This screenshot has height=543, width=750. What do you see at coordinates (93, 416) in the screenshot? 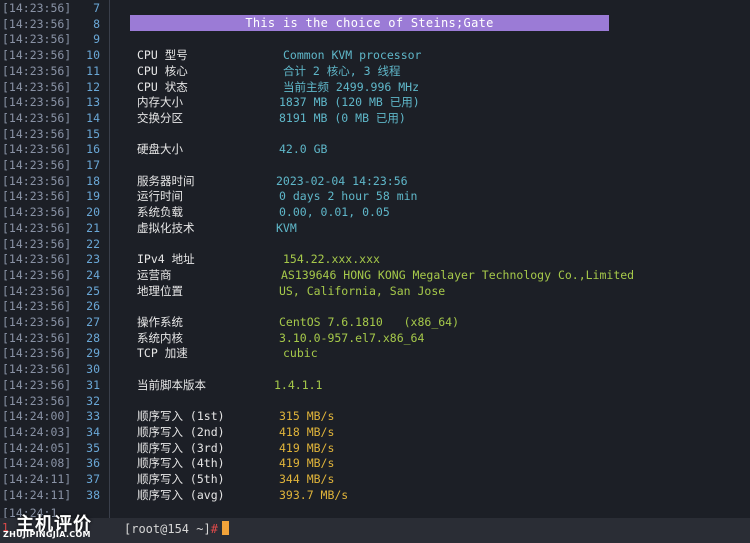
I see `line-number: 33` at bounding box center [93, 416].